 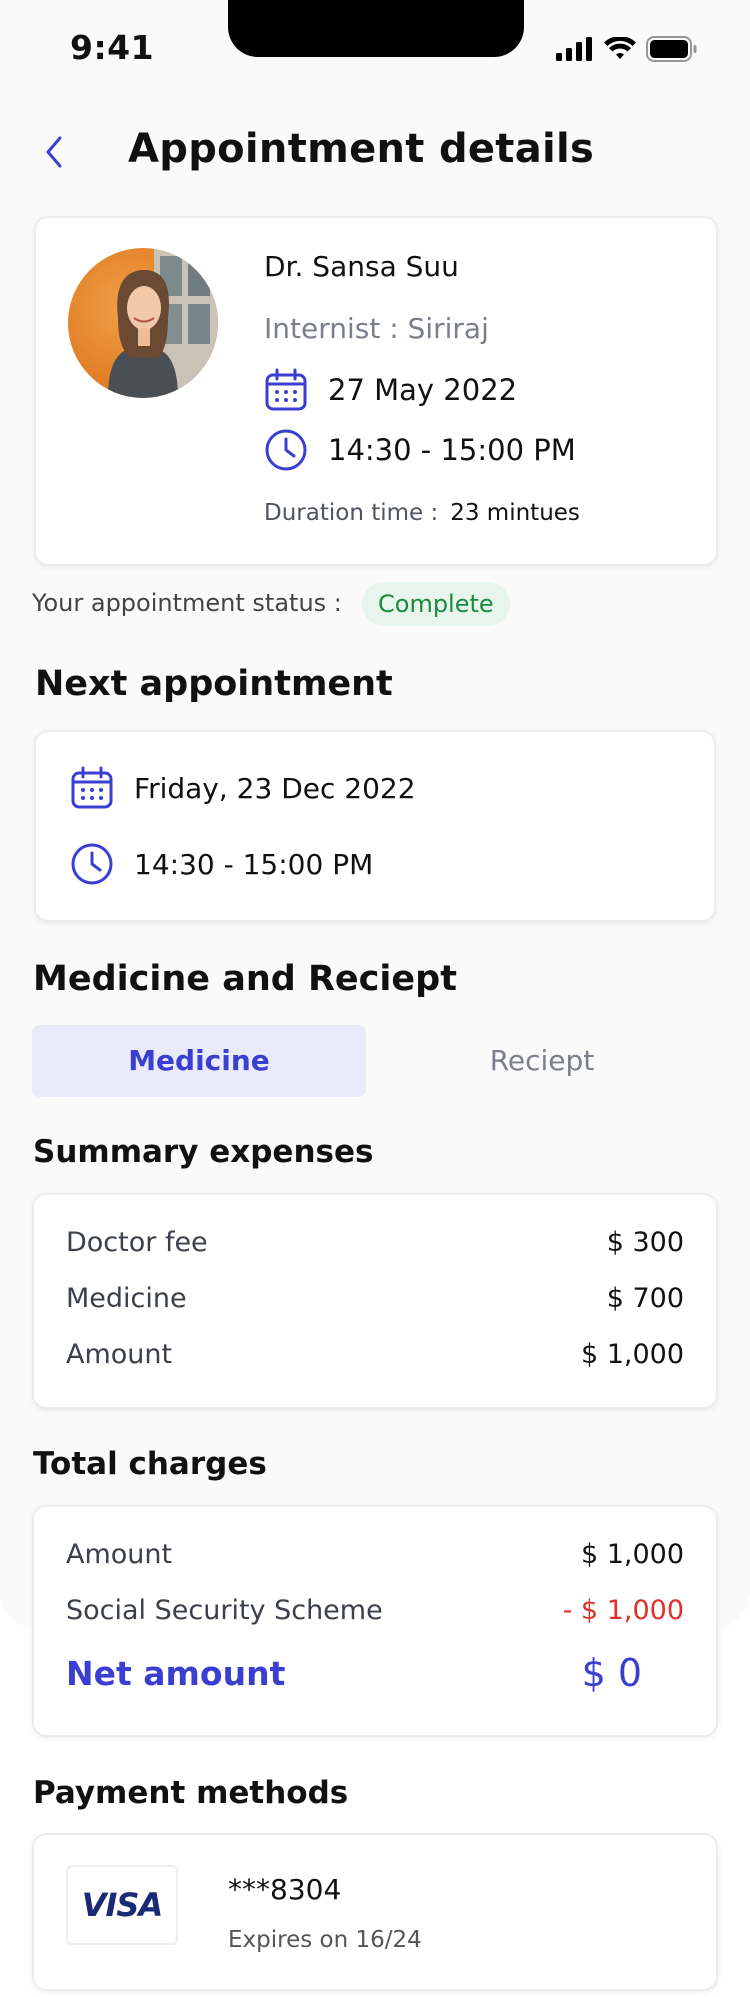 What do you see at coordinates (119, 1554) in the screenshot?
I see `total-row-label: Amount` at bounding box center [119, 1554].